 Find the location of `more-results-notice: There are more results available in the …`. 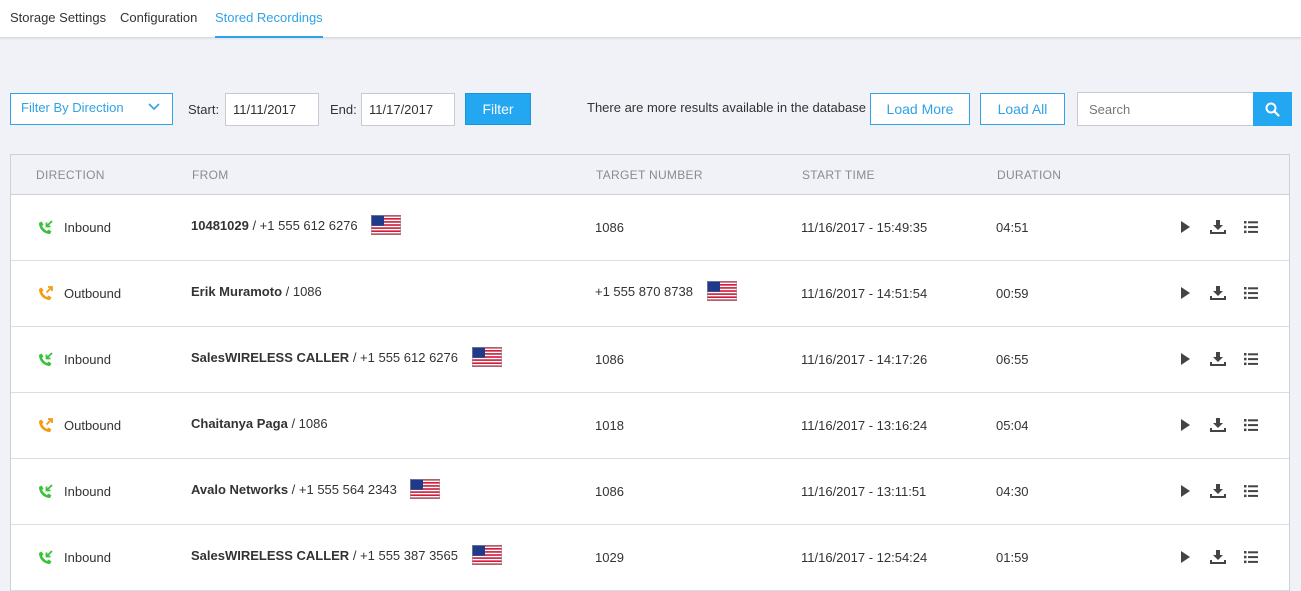

more-results-notice: There are more results available in the … is located at coordinates (726, 107).